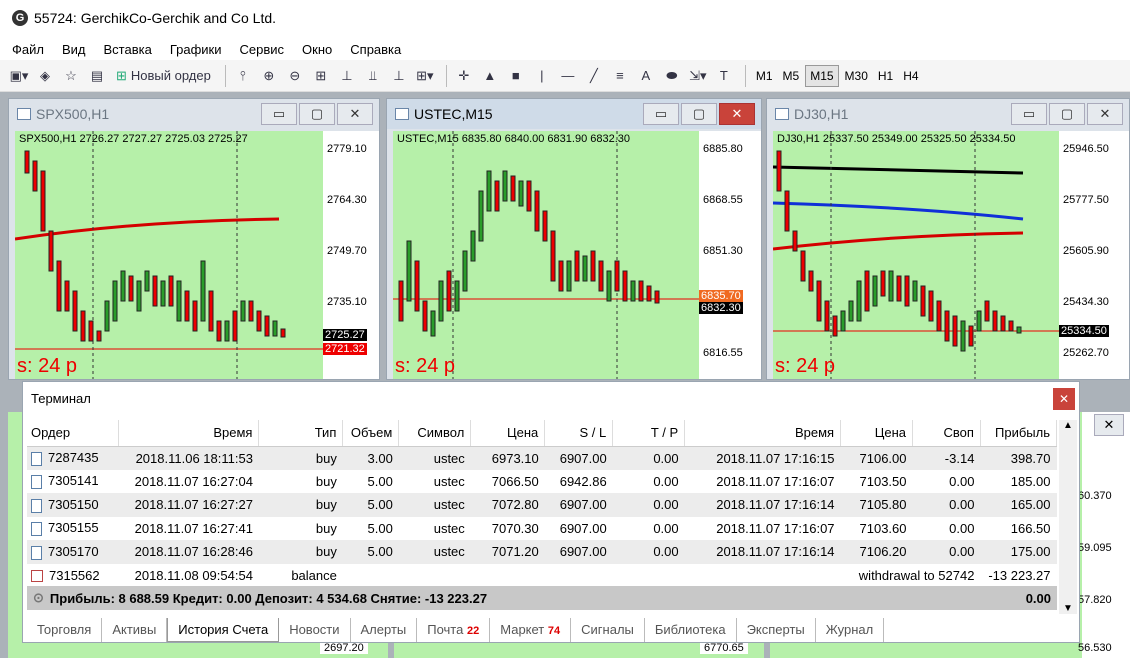  What do you see at coordinates (764, 76) in the screenshot?
I see `timeframe-m1: M1` at bounding box center [764, 76].